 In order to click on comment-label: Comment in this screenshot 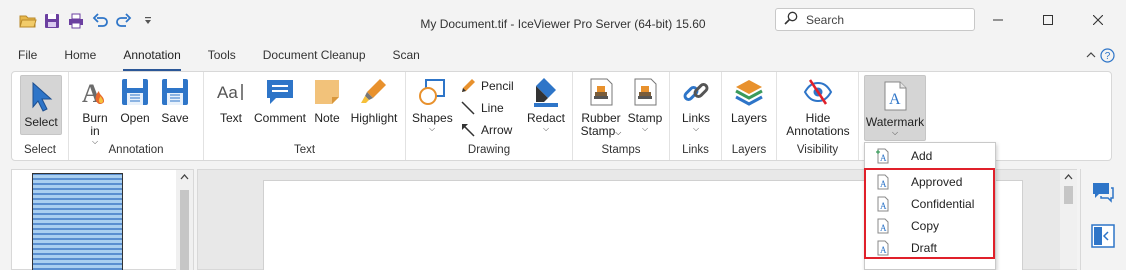, I will do `click(280, 118)`.